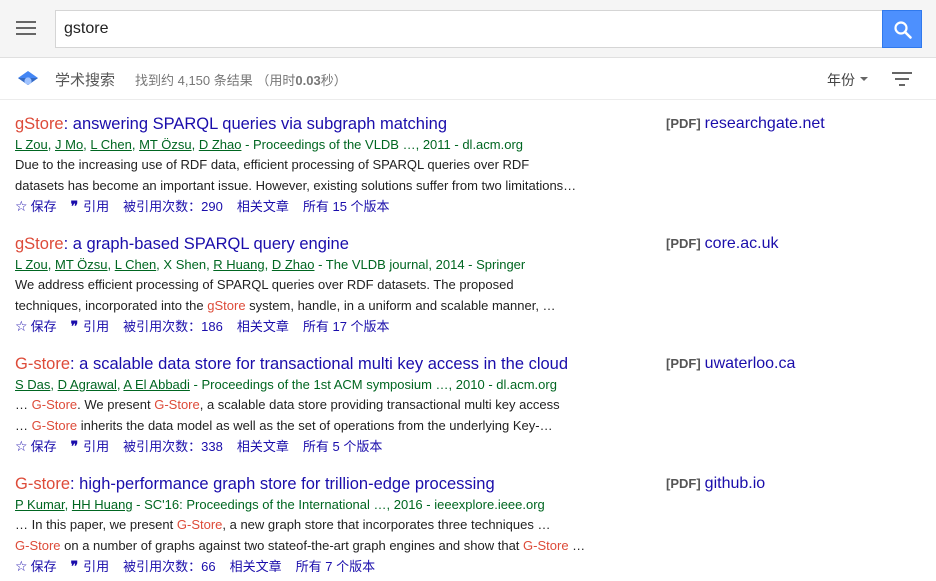  Describe the element at coordinates (420, 264) in the screenshot. I see `result-source: - The VLDB journal, 2014 - Springer` at that location.